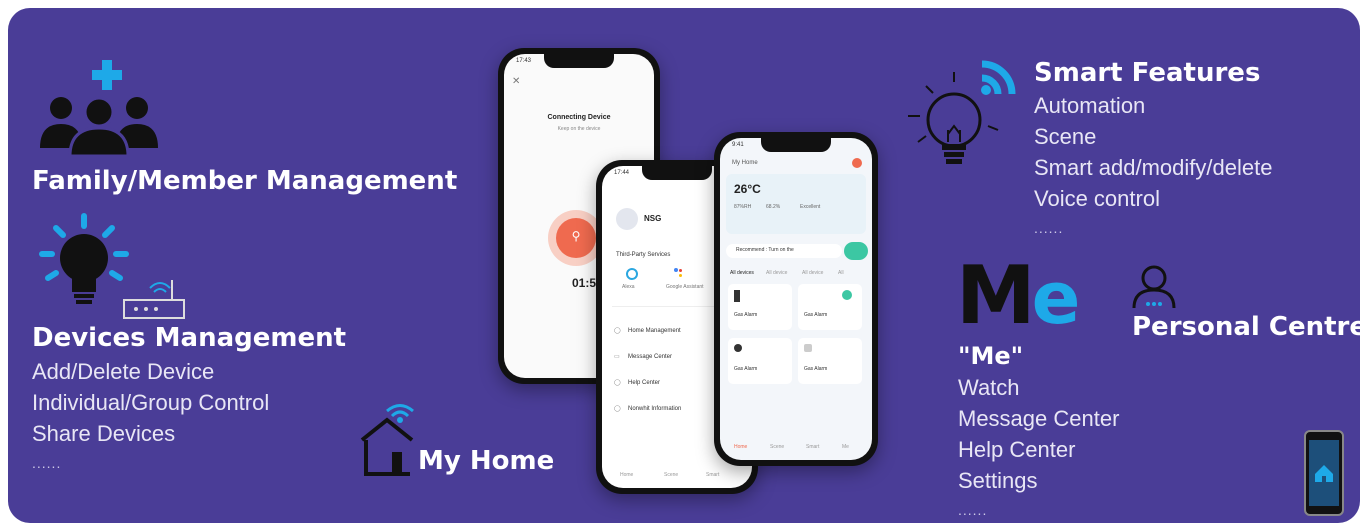 The width and height of the screenshot is (1368, 529). I want to click on avatar, so click(627, 219).